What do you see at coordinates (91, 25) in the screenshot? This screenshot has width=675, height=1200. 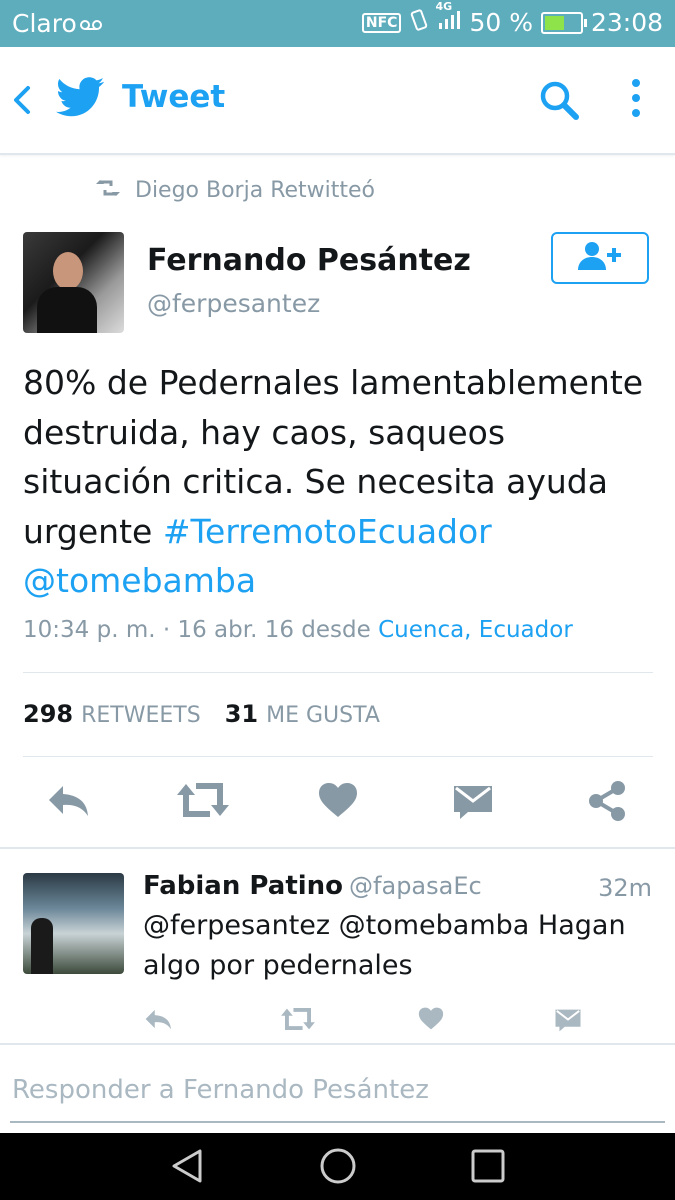 I see `voicemail-icon` at bounding box center [91, 25].